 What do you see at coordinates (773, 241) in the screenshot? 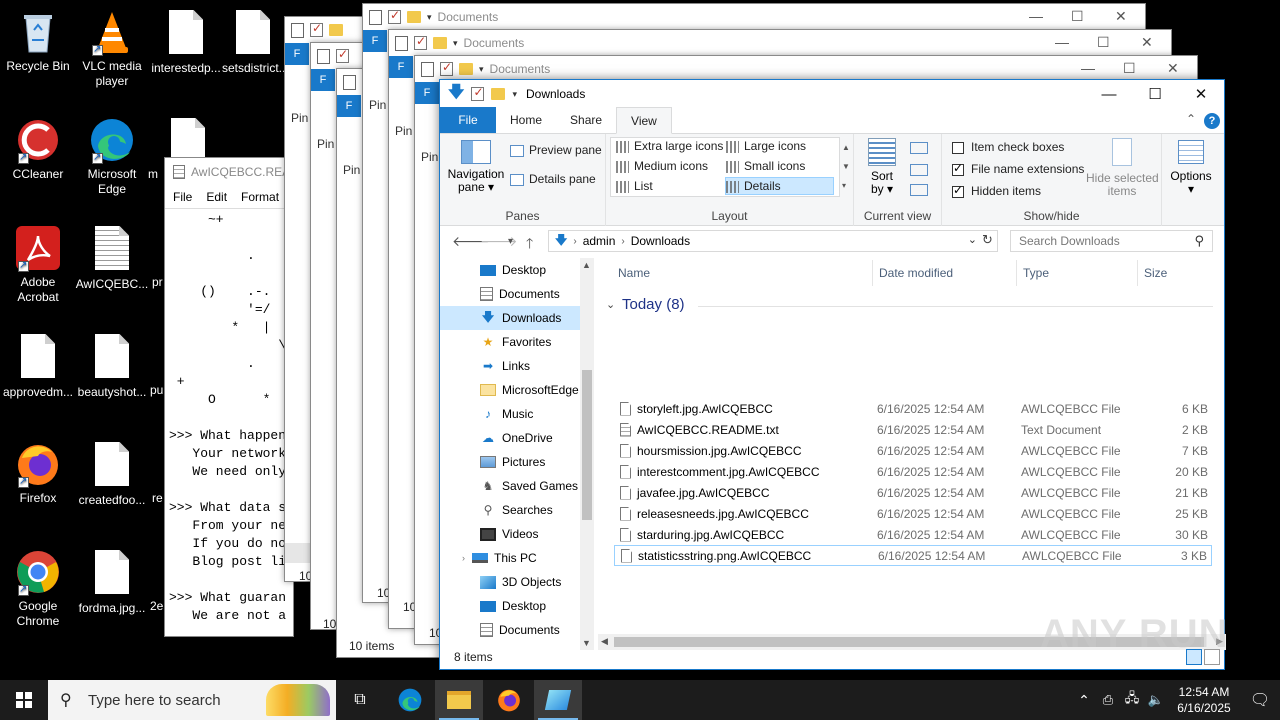
I see `address-bar: 🡇 › admin › Downloads ⌄` at bounding box center [773, 241].